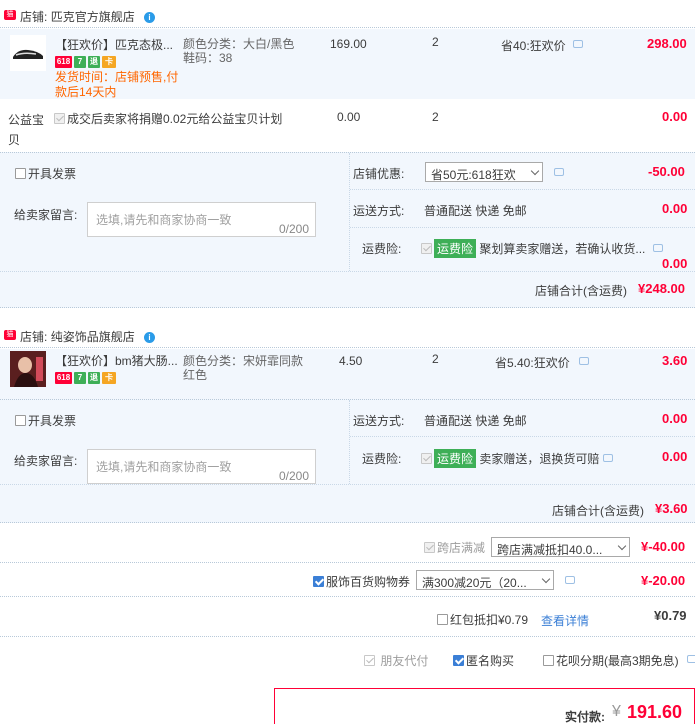  What do you see at coordinates (293, 229) in the screenshot?
I see `memo-counter: 0/200` at bounding box center [293, 229].